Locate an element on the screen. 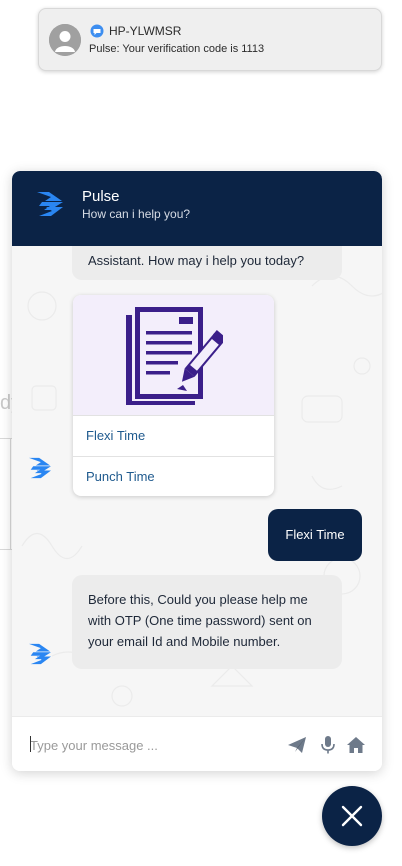 The image size is (402, 866). option-card: Flexi Time Punch Time is located at coordinates (173, 395).